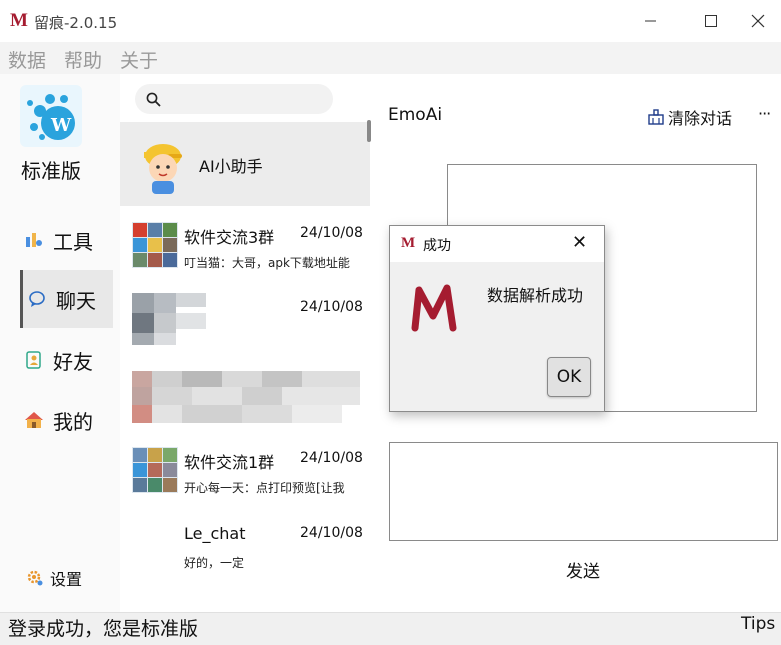 The width and height of the screenshot is (781, 645). Describe the element at coordinates (245, 548) in the screenshot. I see `chat-item-le-chat: Le_chat 24/10/08 好的，一定` at that location.